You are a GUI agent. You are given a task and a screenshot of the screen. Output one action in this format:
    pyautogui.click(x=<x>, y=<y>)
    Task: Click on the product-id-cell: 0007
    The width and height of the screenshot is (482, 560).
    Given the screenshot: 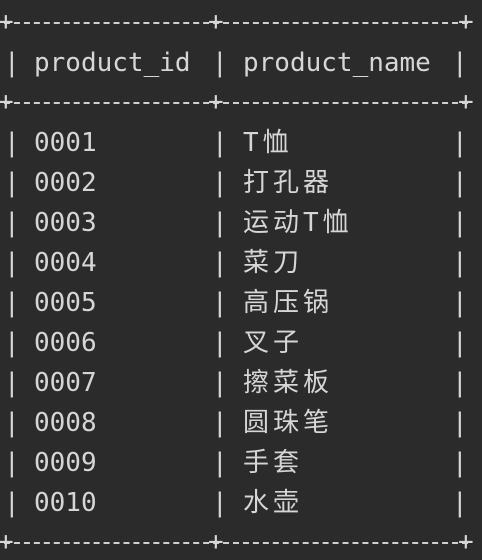 What is the action you would take?
    pyautogui.click(x=65, y=383)
    